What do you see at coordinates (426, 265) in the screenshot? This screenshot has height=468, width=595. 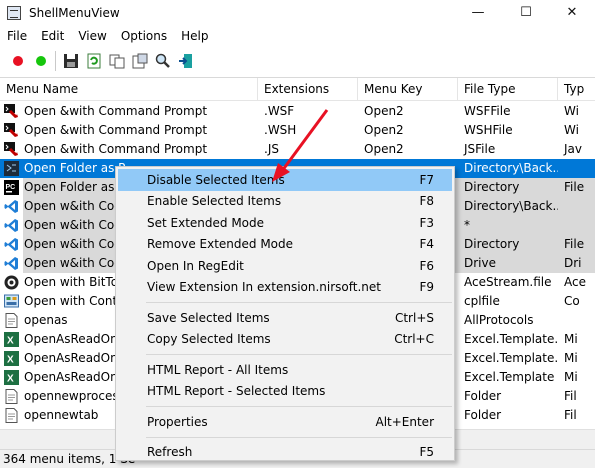 I see `context-menu-shortcut: F6` at bounding box center [426, 265].